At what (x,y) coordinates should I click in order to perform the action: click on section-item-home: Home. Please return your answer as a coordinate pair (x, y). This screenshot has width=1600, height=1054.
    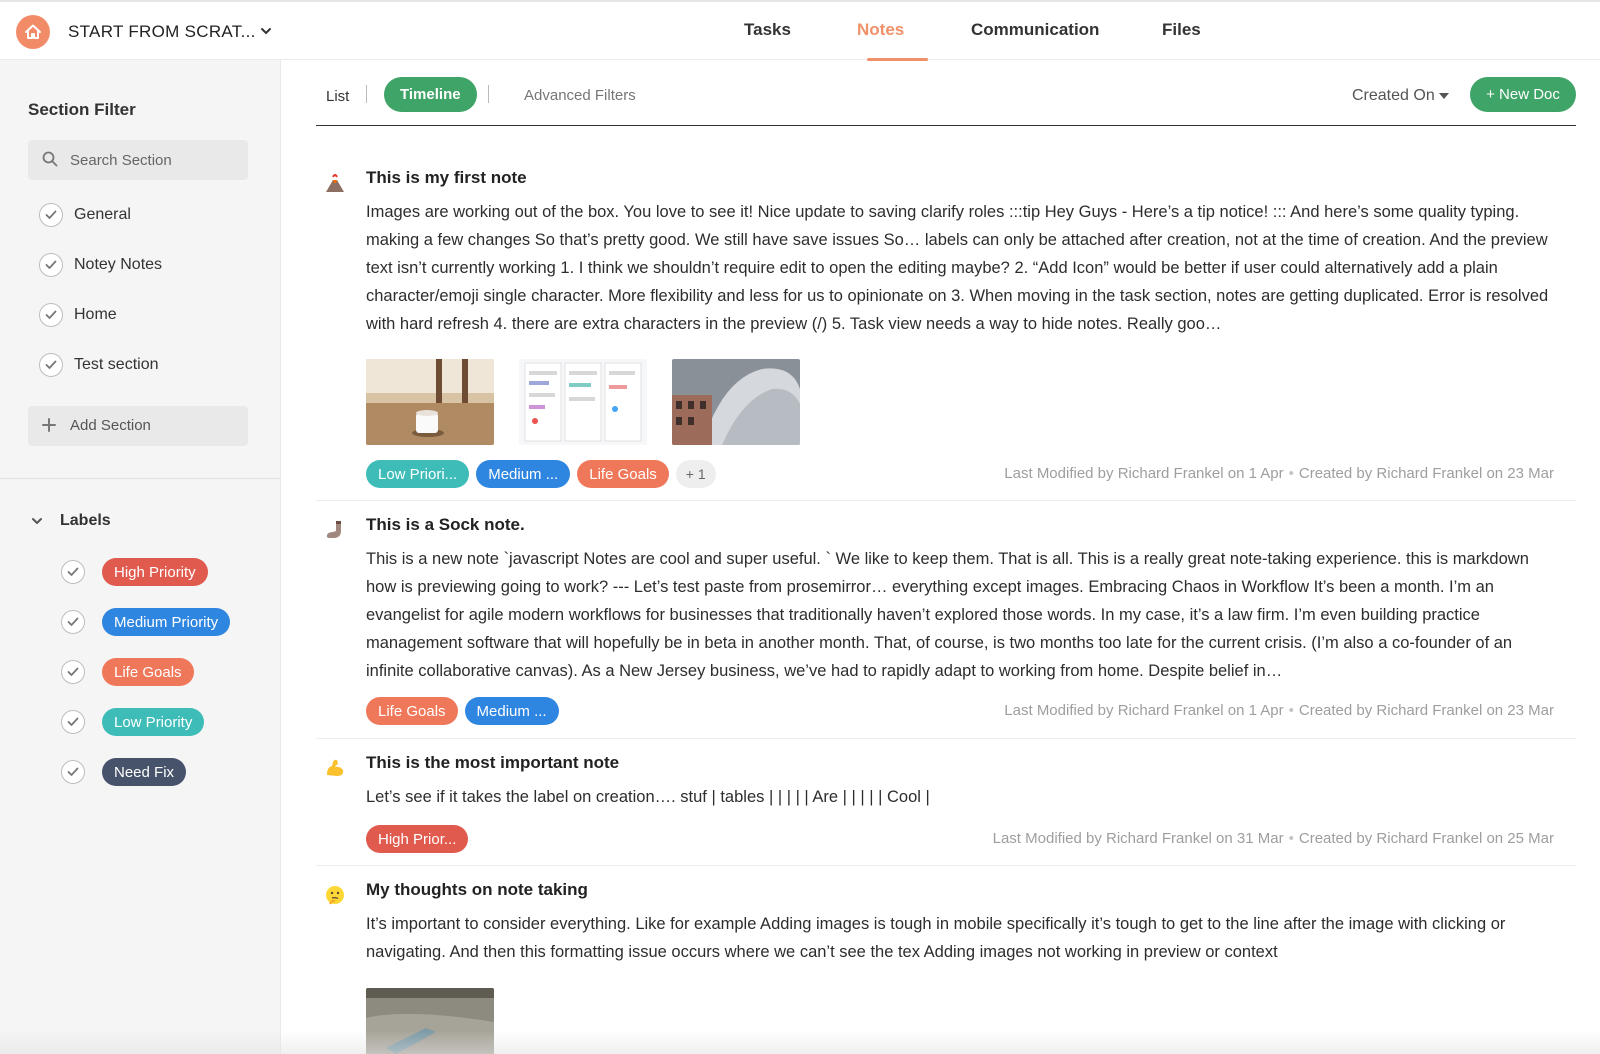
    Looking at the image, I should click on (78, 315).